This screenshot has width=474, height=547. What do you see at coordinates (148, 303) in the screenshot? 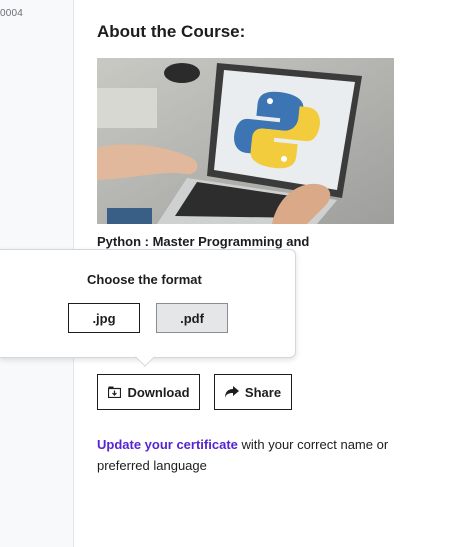
I see `format-popover` at bounding box center [148, 303].